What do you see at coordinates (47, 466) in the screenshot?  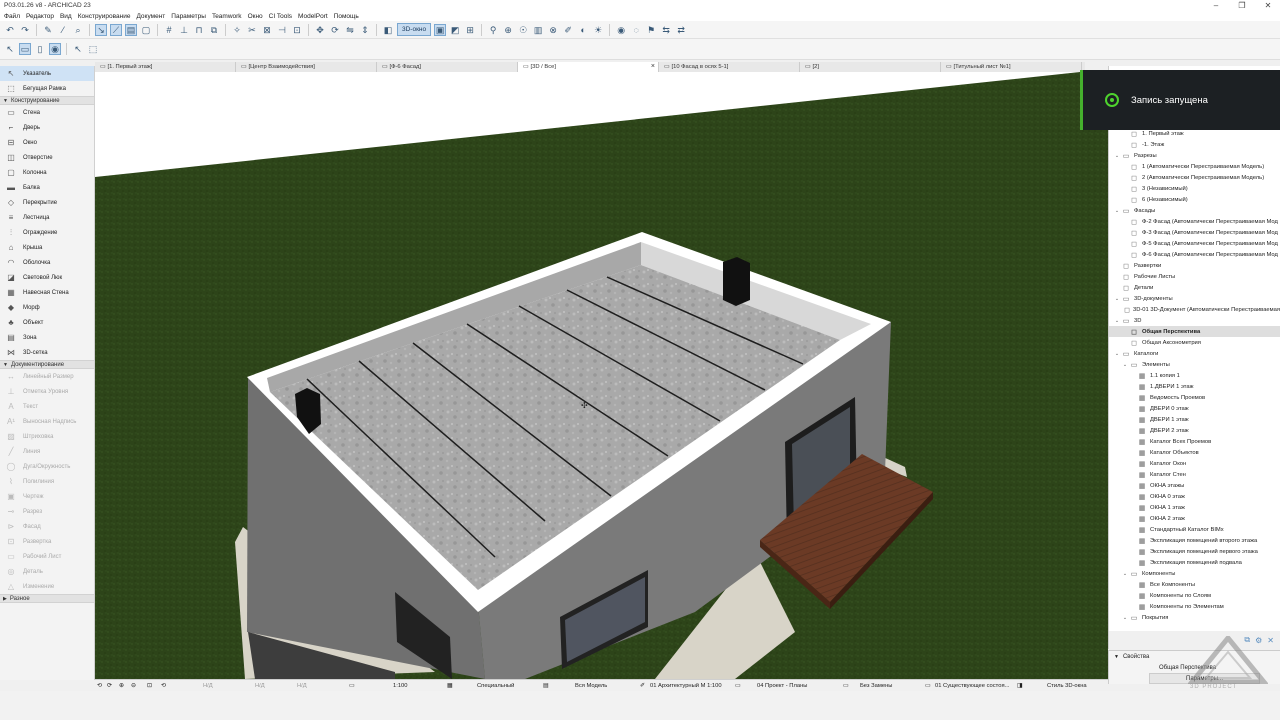 I see `tool-arc: ◯ Дуга/Окружность` at bounding box center [47, 466].